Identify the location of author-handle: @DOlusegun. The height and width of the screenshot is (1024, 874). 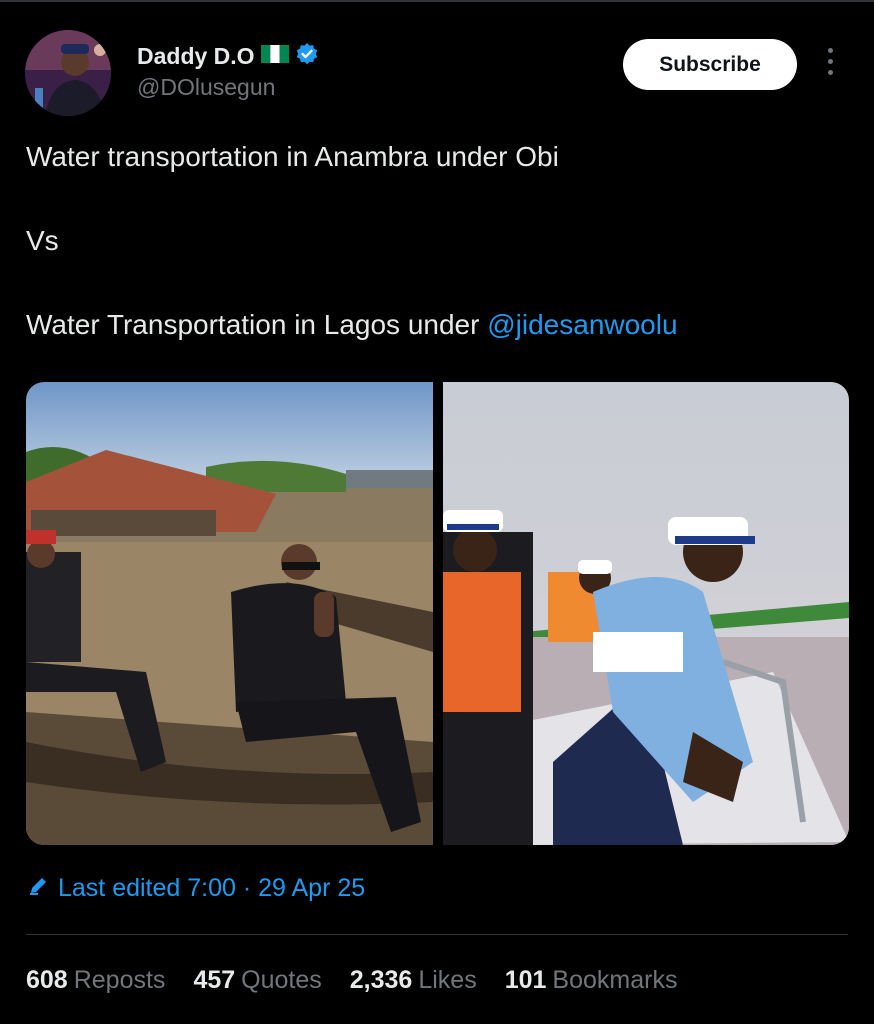
(206, 87).